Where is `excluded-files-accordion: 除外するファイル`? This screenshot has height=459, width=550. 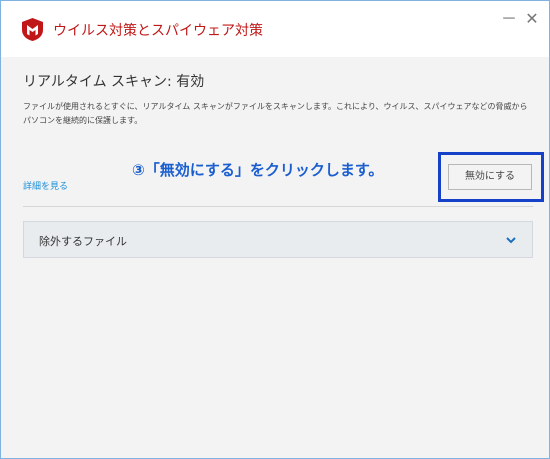 excluded-files-accordion: 除外するファイル is located at coordinates (278, 239).